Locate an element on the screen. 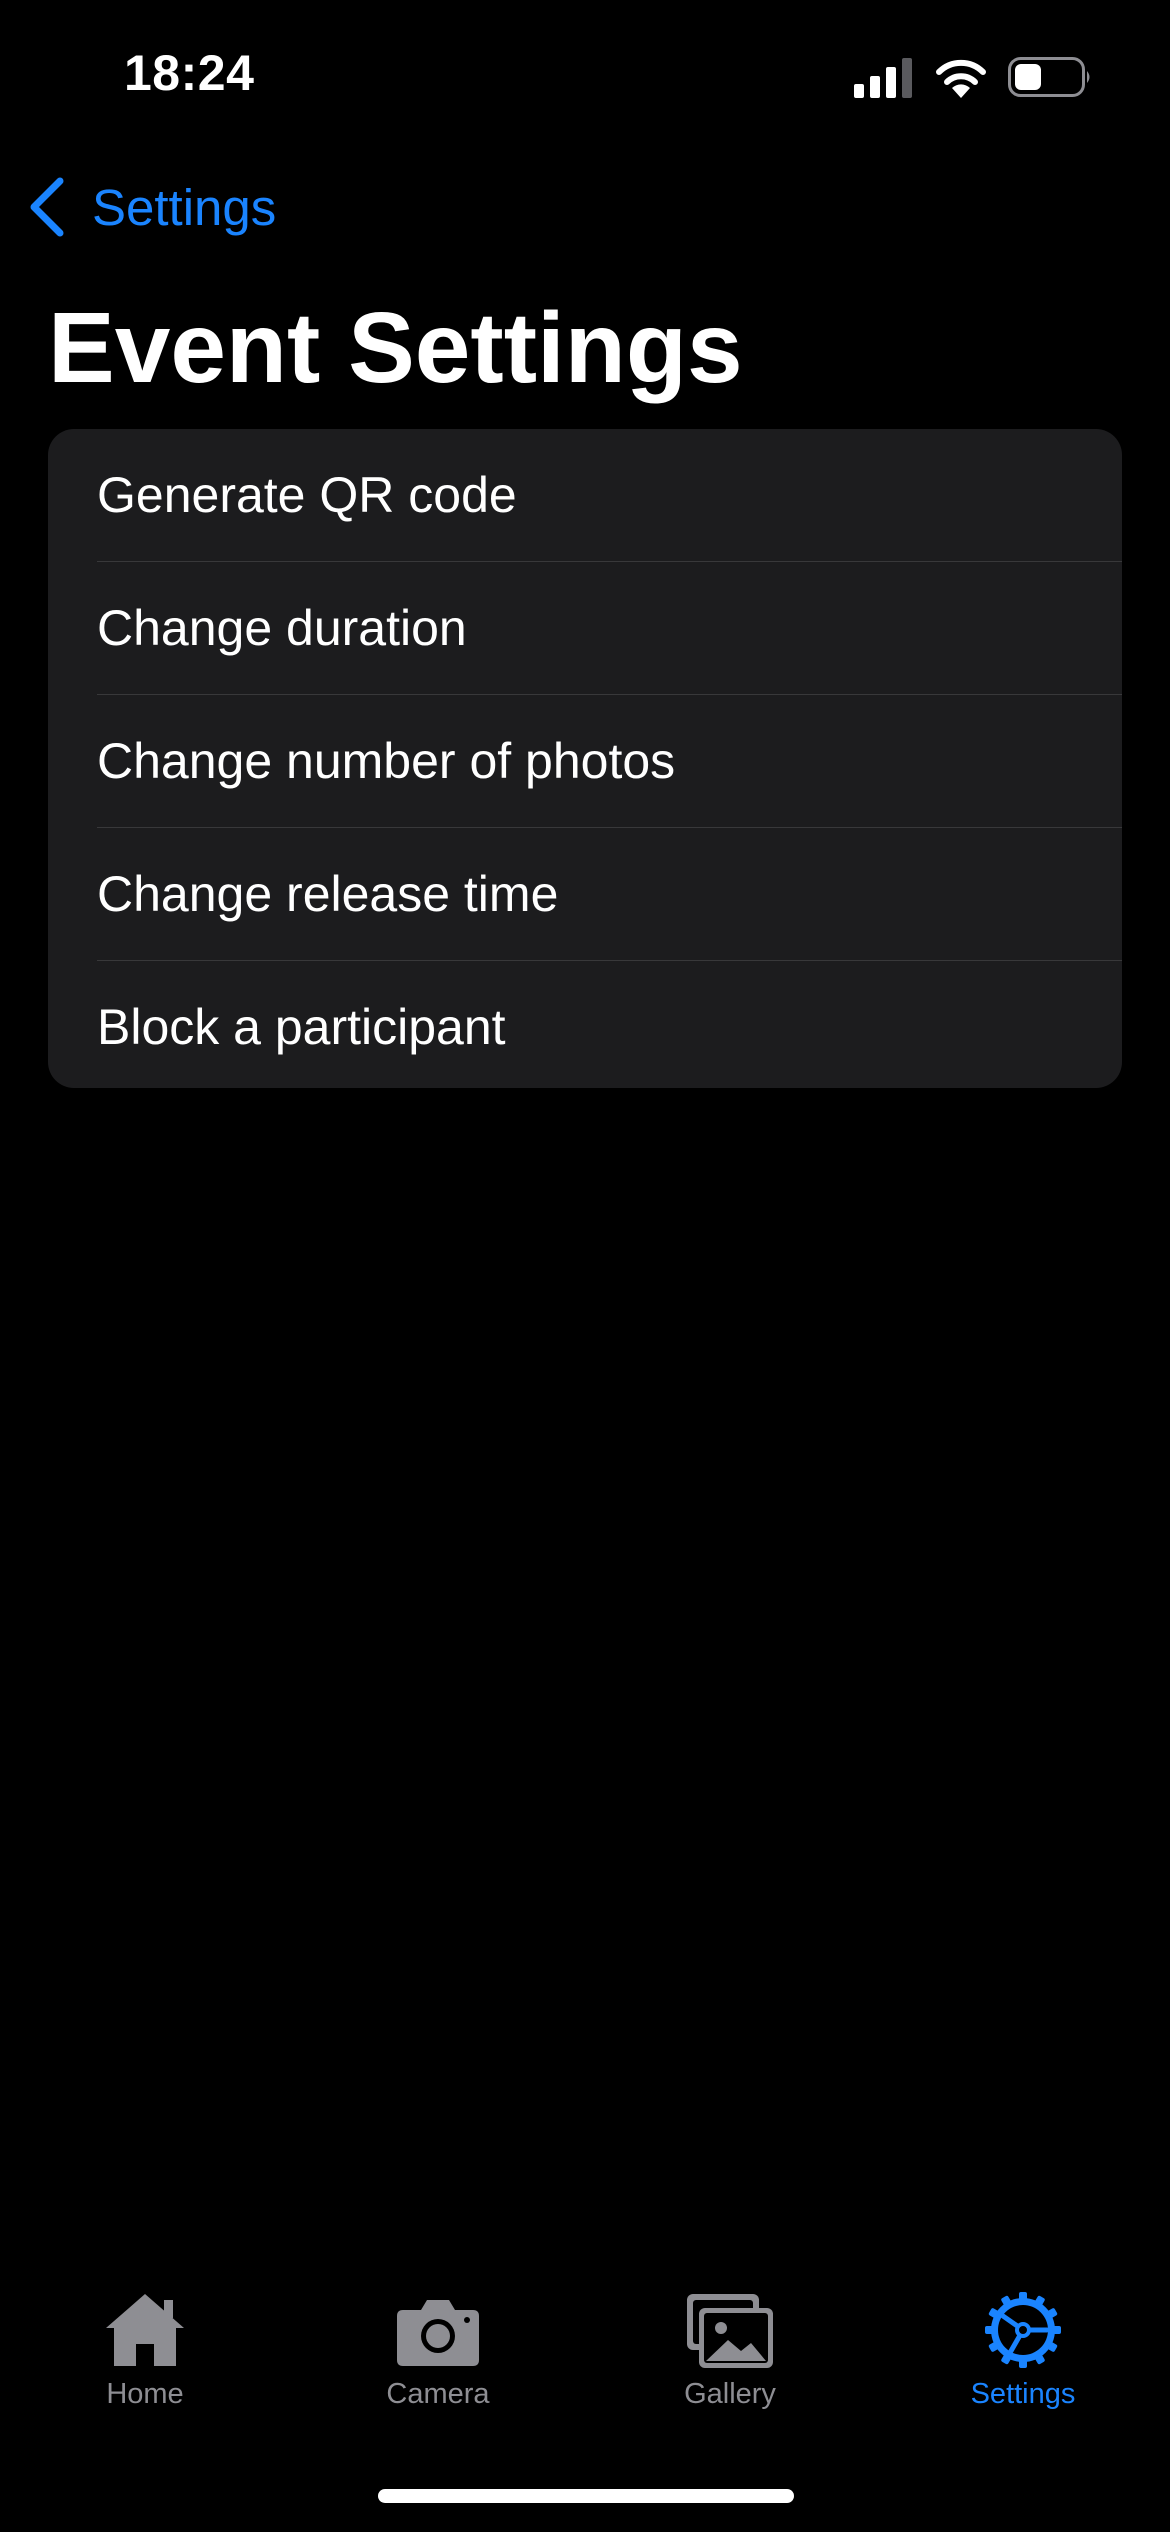 Image resolution: width=1170 pixels, height=2532 pixels. tab-settings: Settings is located at coordinates (1023, 2360).